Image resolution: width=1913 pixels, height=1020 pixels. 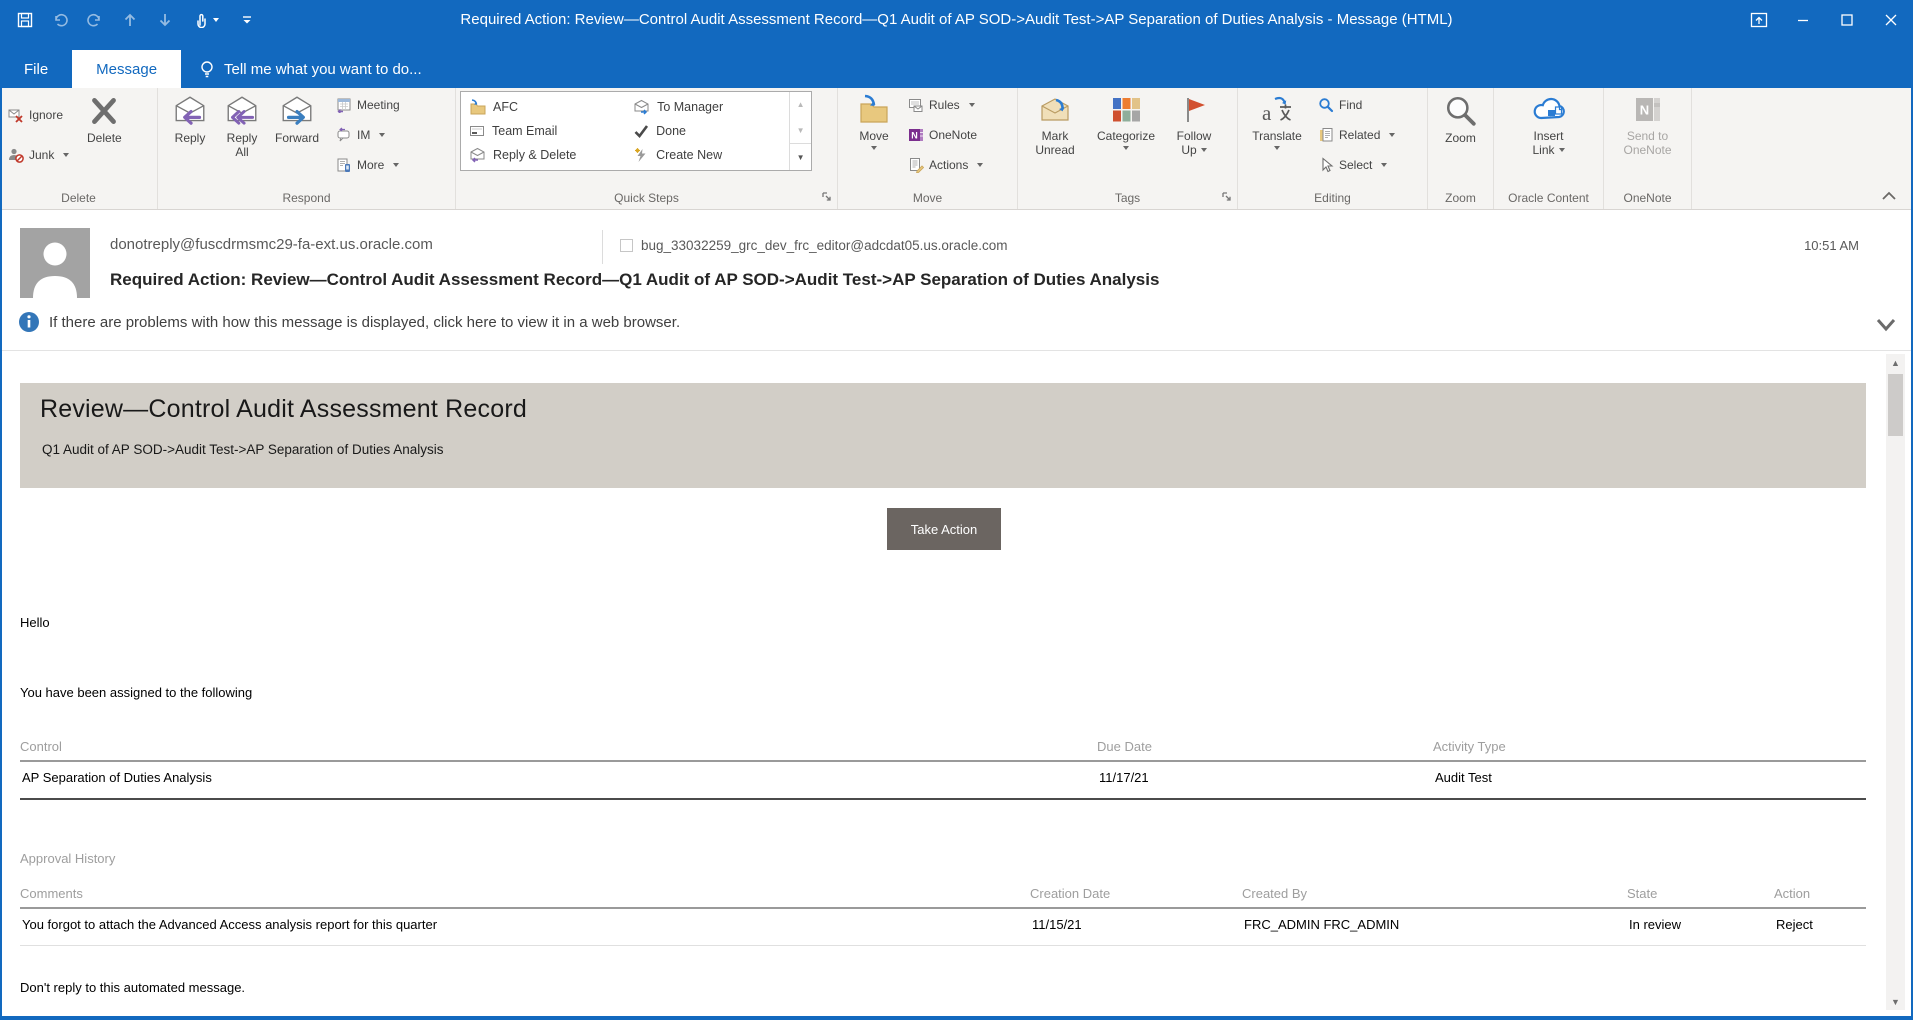 What do you see at coordinates (297, 136) in the screenshot?
I see `forward-button: Forward` at bounding box center [297, 136].